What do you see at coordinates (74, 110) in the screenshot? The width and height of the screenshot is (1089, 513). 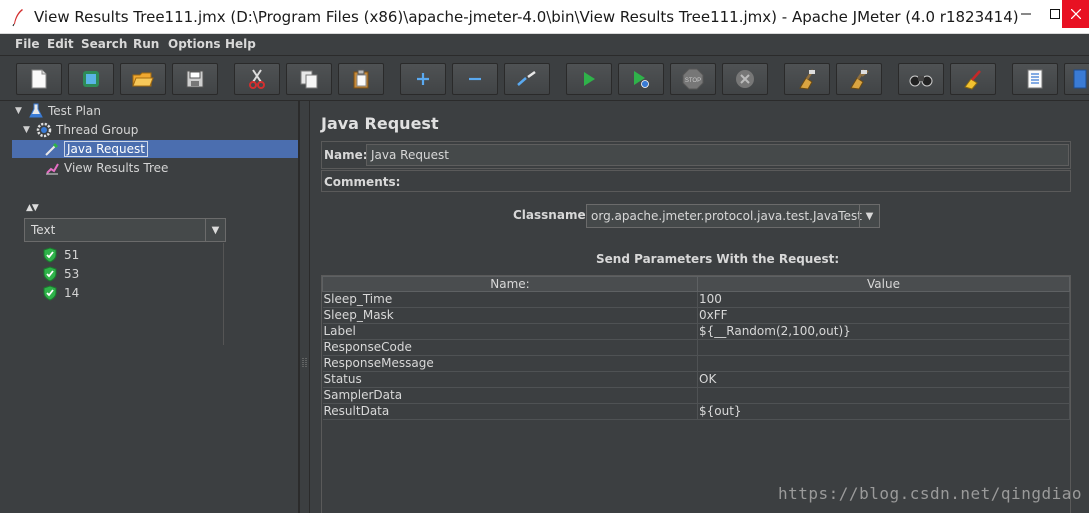 I see `tree-item-label: Test Plan` at bounding box center [74, 110].